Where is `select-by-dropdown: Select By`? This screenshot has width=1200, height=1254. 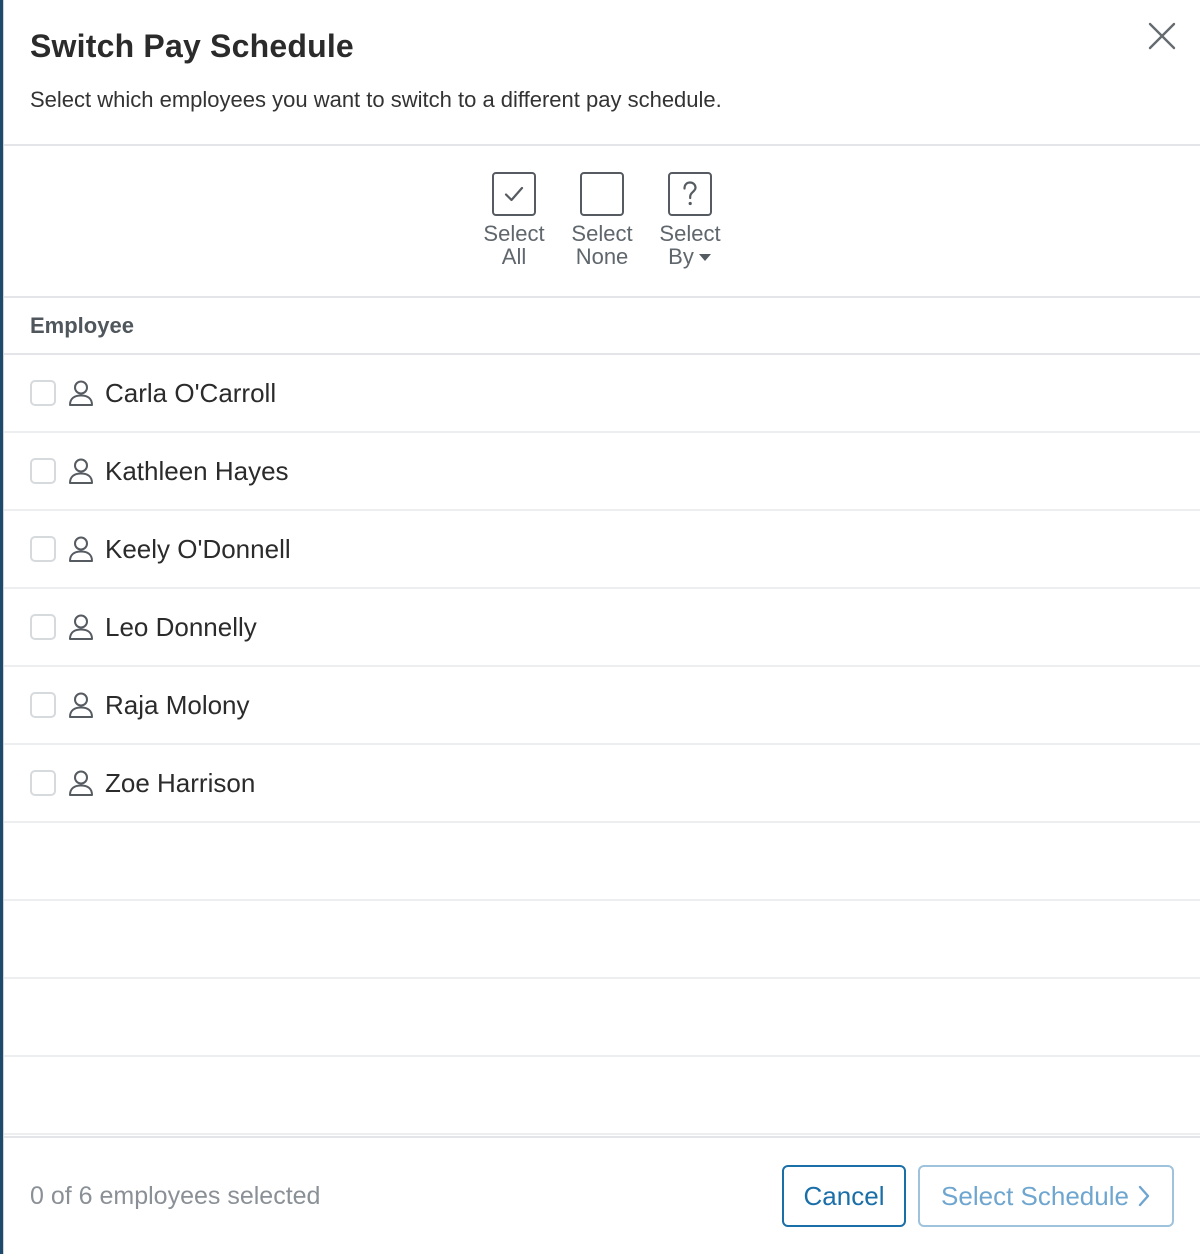
select-by-dropdown: Select By is located at coordinates (690, 234).